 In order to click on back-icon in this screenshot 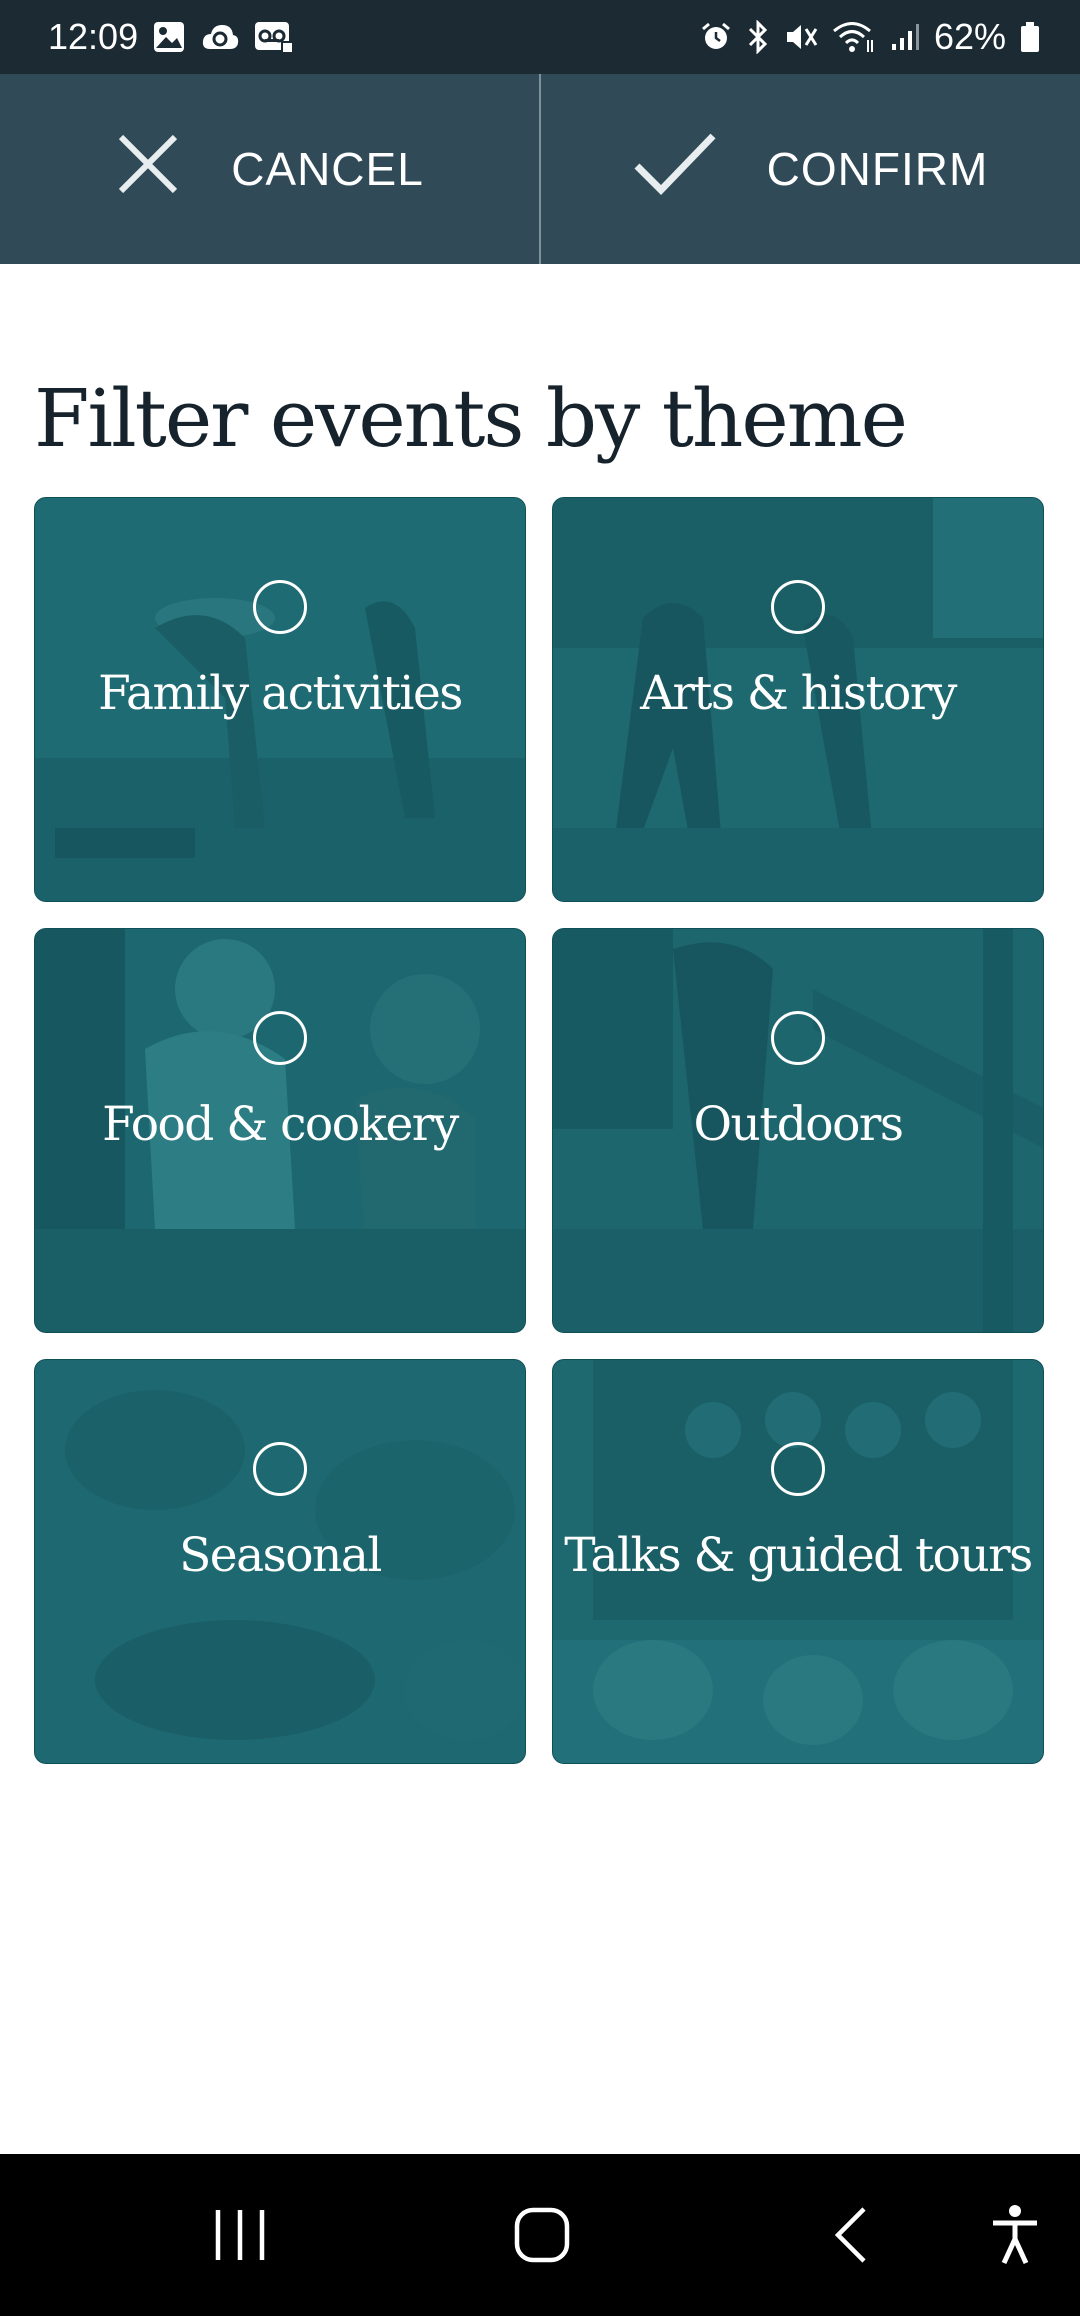, I will do `click(850, 2235)`.